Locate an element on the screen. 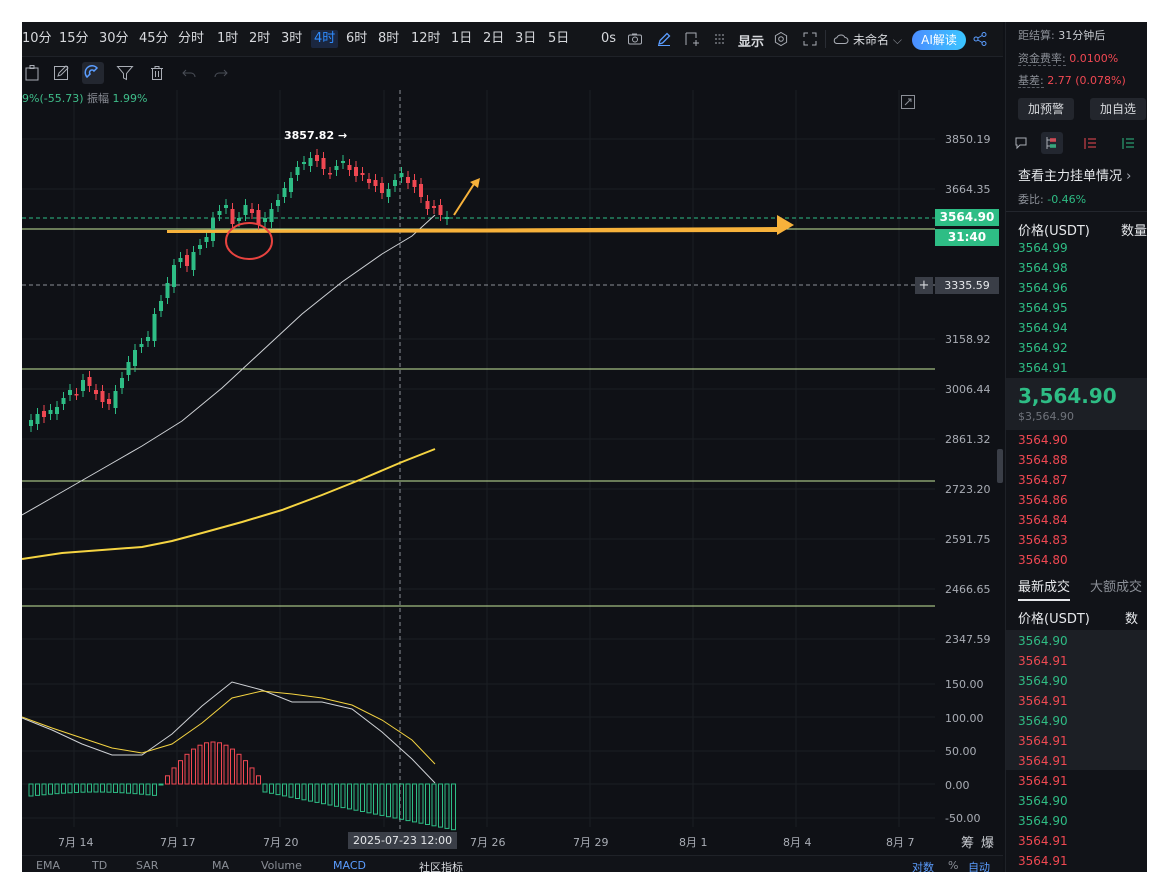  log-scale-toggle: 对数 is located at coordinates (923, 865).